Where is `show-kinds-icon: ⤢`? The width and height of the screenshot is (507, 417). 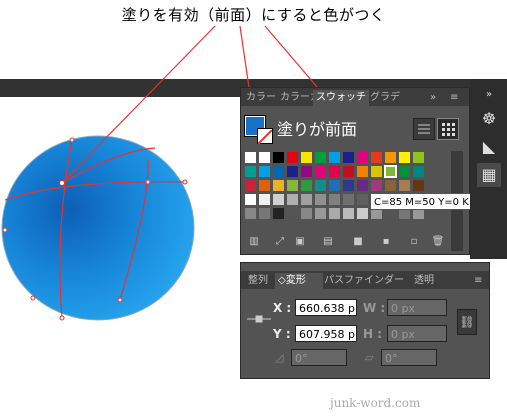 show-kinds-icon: ⤢ is located at coordinates (280, 242).